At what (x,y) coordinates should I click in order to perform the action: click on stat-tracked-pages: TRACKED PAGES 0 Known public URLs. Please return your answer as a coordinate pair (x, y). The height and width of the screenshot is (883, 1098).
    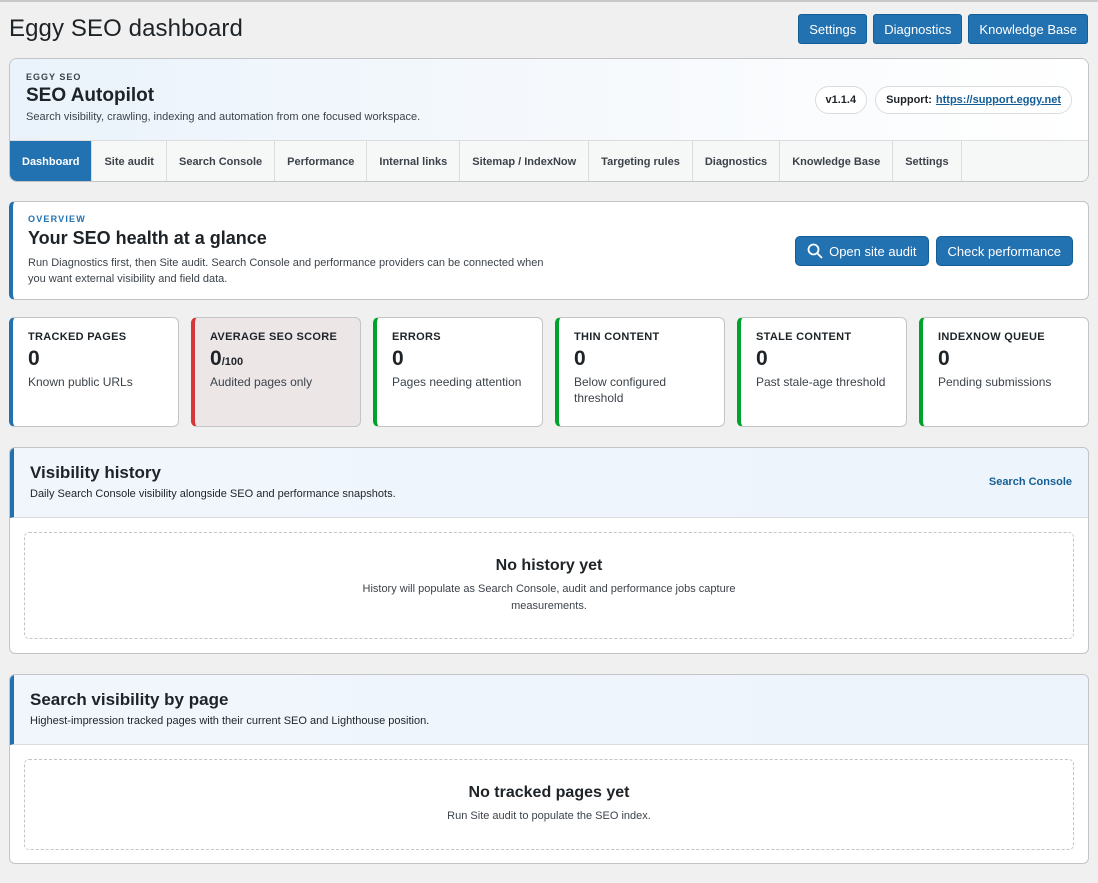
    Looking at the image, I should click on (94, 372).